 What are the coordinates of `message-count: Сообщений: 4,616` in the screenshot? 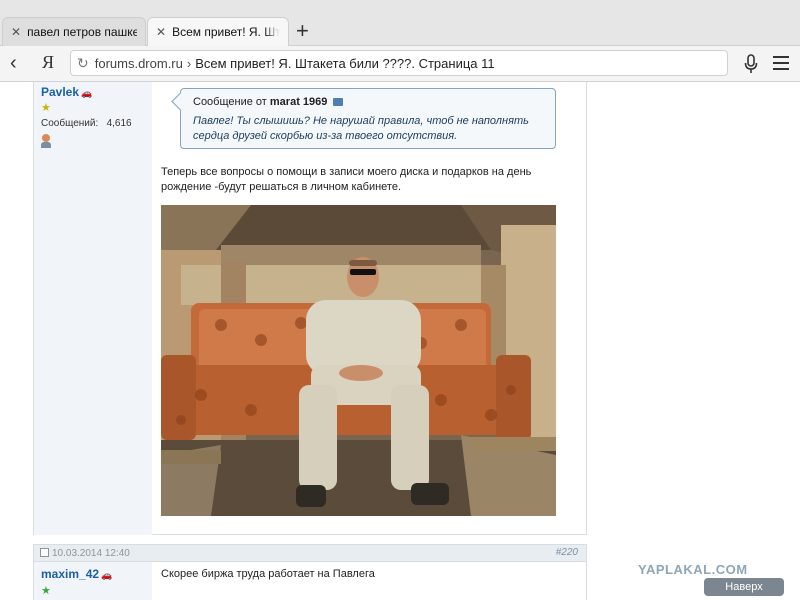 It's located at (86, 123).